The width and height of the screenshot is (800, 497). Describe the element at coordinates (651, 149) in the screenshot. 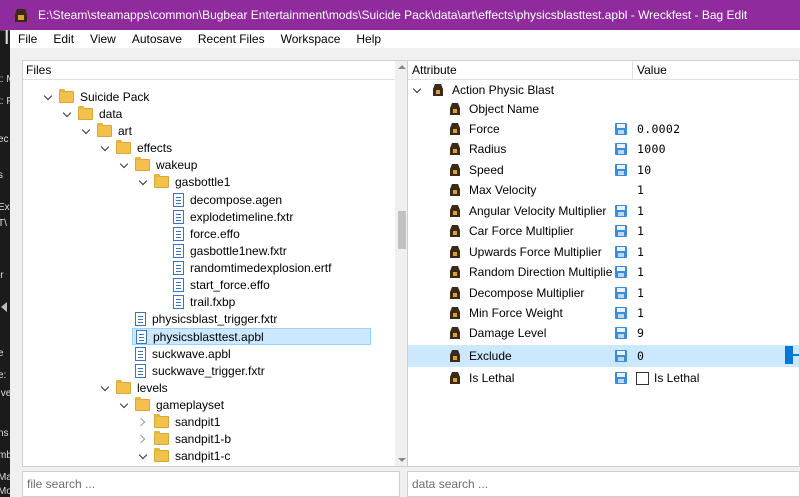

I see `attribute-value: 1000` at that location.